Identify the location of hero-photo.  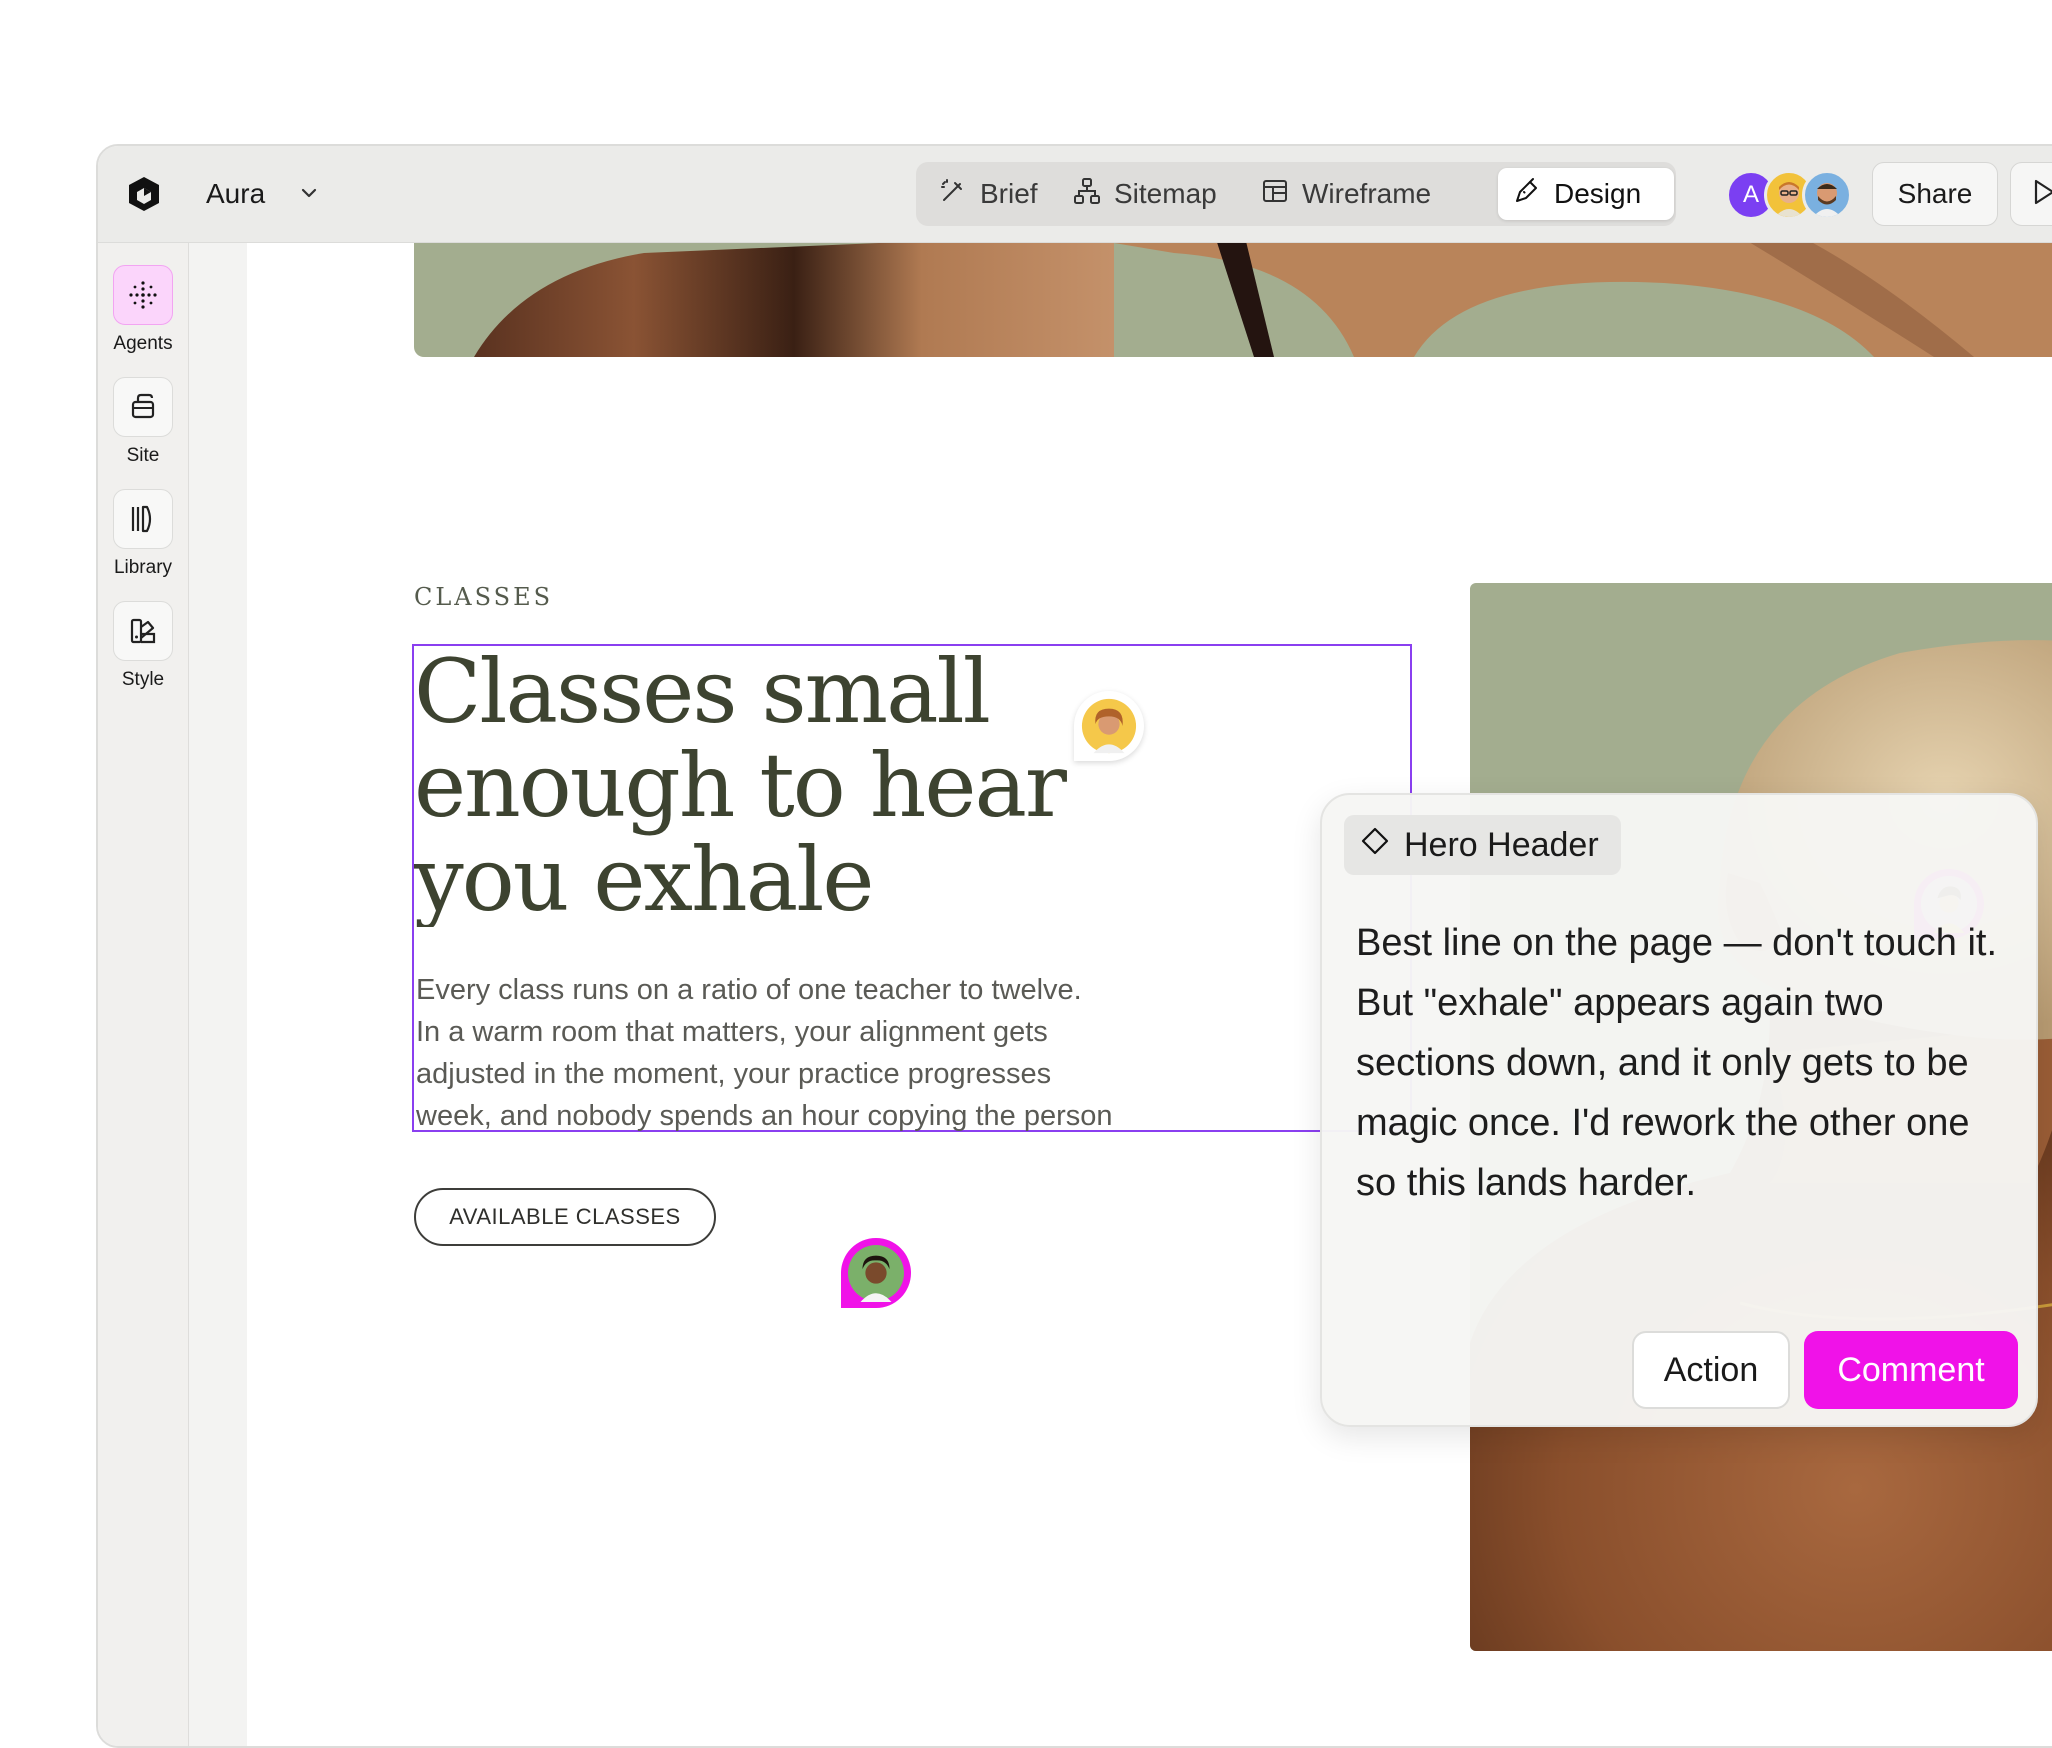
(1233, 300).